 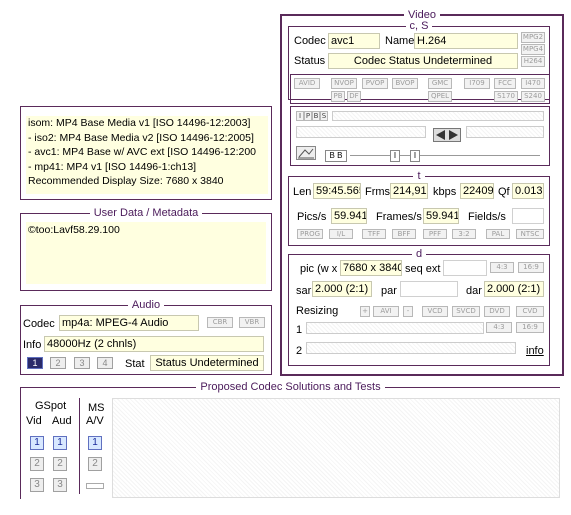 What do you see at coordinates (37, 464) in the screenshot?
I see `vid-solution-2: 2` at bounding box center [37, 464].